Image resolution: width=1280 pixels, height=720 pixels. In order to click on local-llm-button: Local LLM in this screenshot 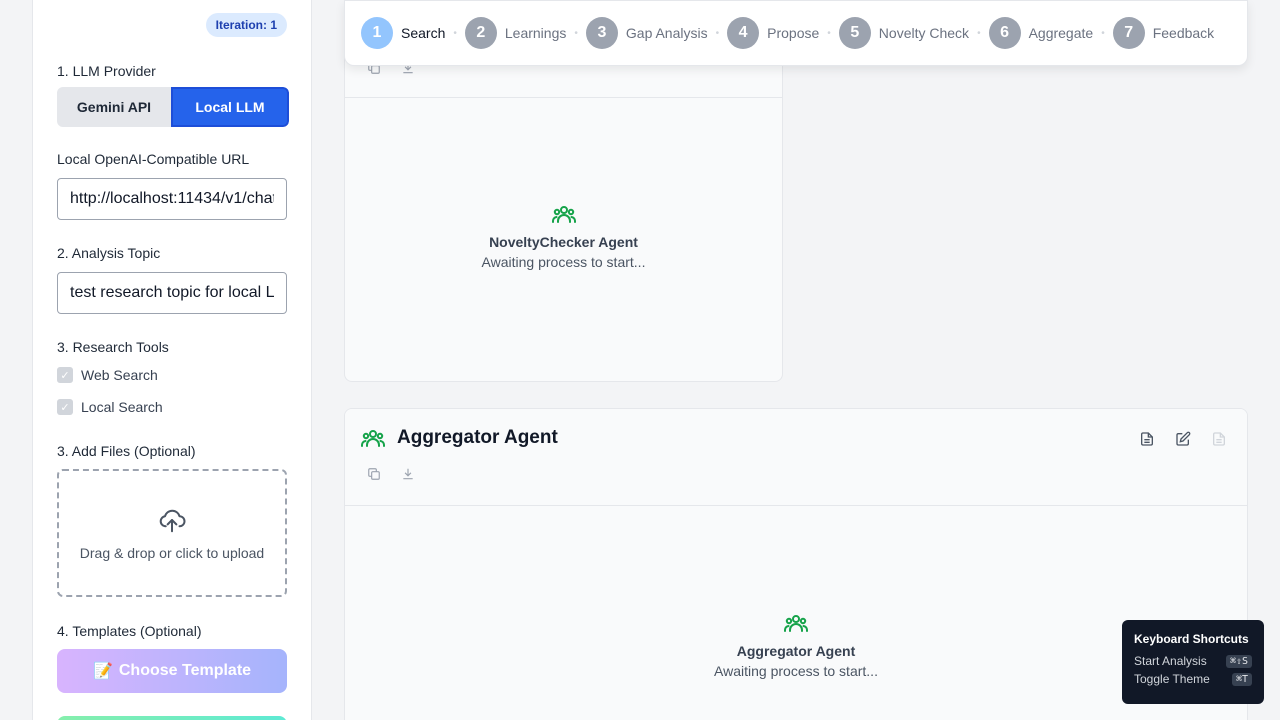, I will do `click(230, 107)`.